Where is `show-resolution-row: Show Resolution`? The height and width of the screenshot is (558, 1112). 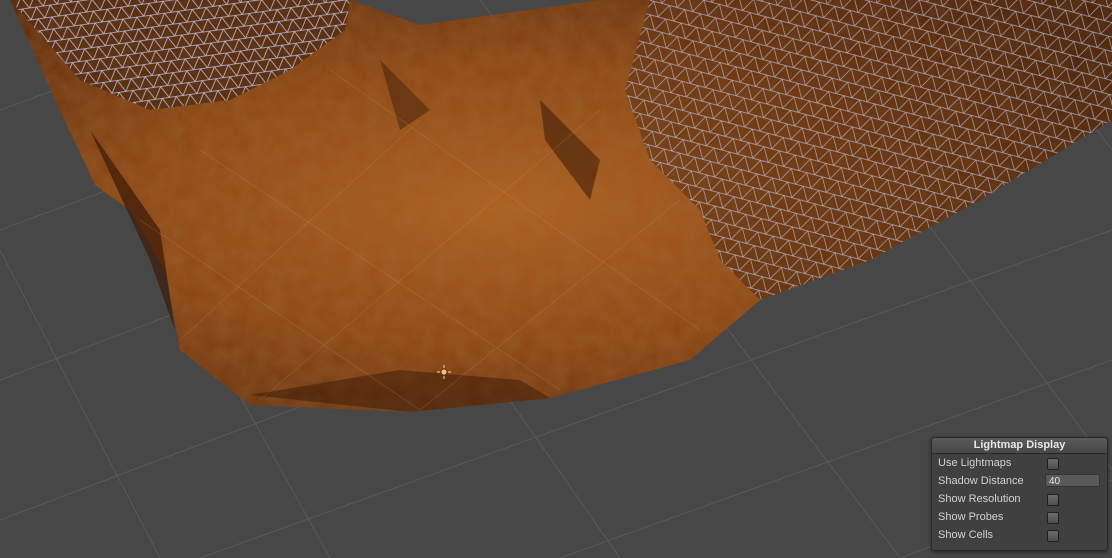
show-resolution-row: Show Resolution is located at coordinates (1019, 499).